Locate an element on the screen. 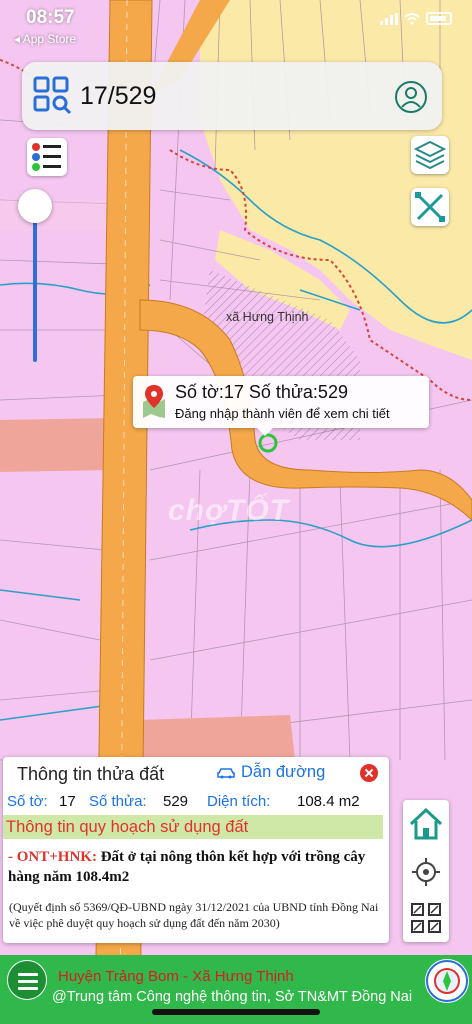 This screenshot has width=472, height=1024. opacity-slider is located at coordinates (35, 277).